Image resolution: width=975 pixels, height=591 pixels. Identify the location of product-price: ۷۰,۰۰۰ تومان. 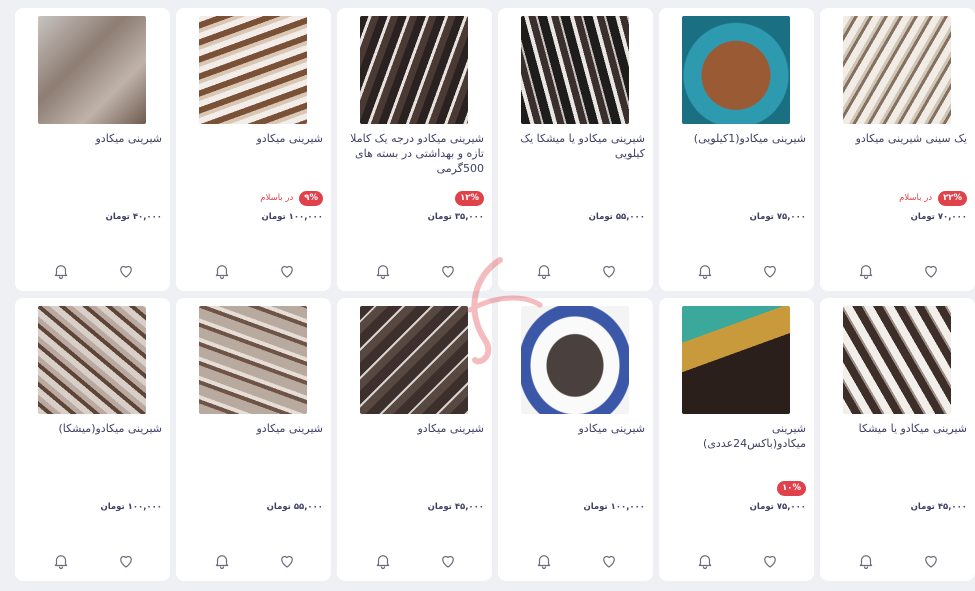
(938, 217).